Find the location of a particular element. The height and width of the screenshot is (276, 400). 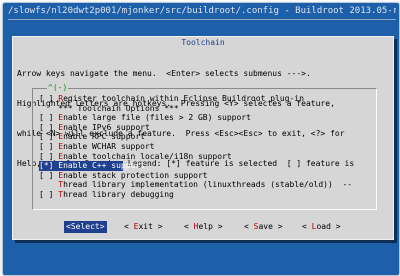

menu-item-thread-debugging: [ ] Thread library debugging is located at coordinates (206, 195).